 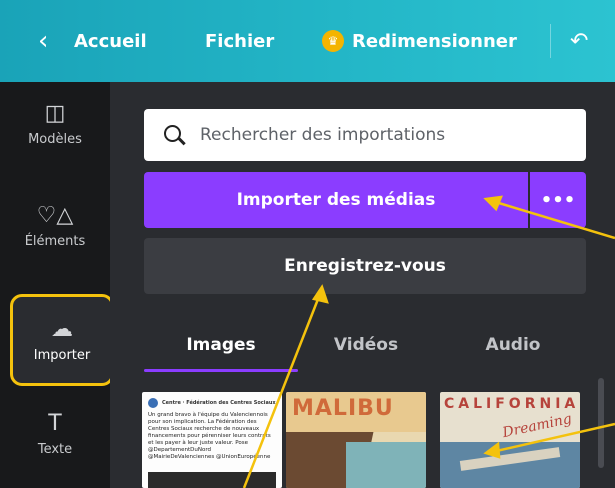 I want to click on annotation-arrow-thumbnail, so click(x=549, y=440).